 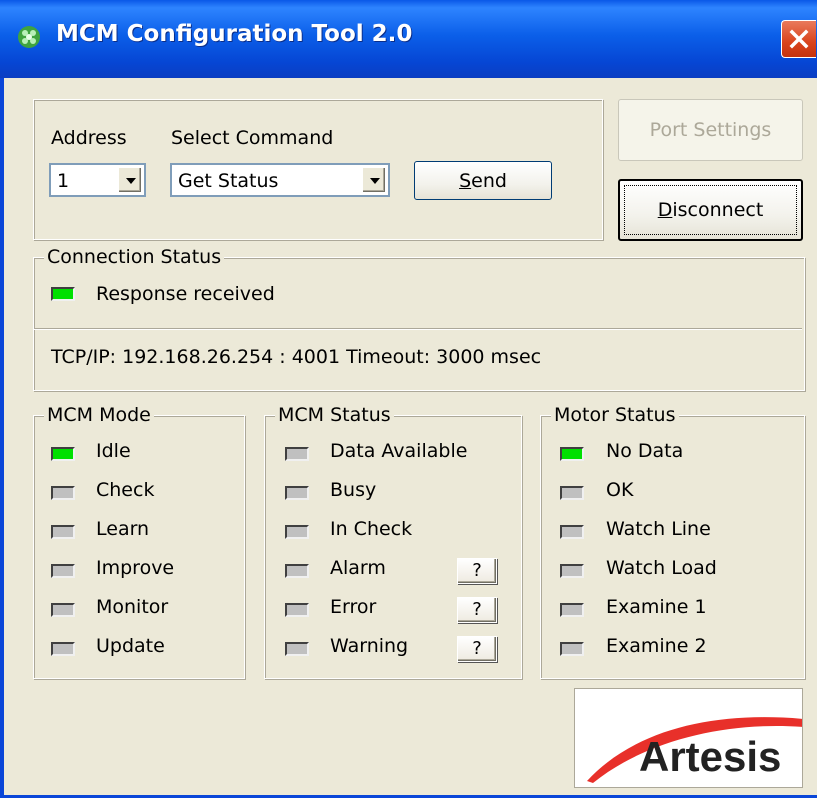 I want to click on mcm-status-title: MCM Status, so click(x=334, y=415).